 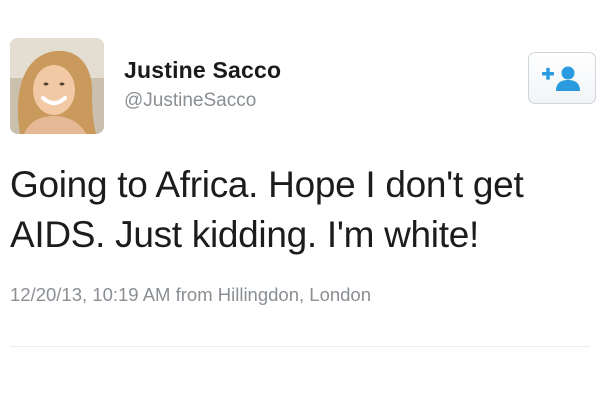 I want to click on author-name: Justine Sacco, so click(x=202, y=70).